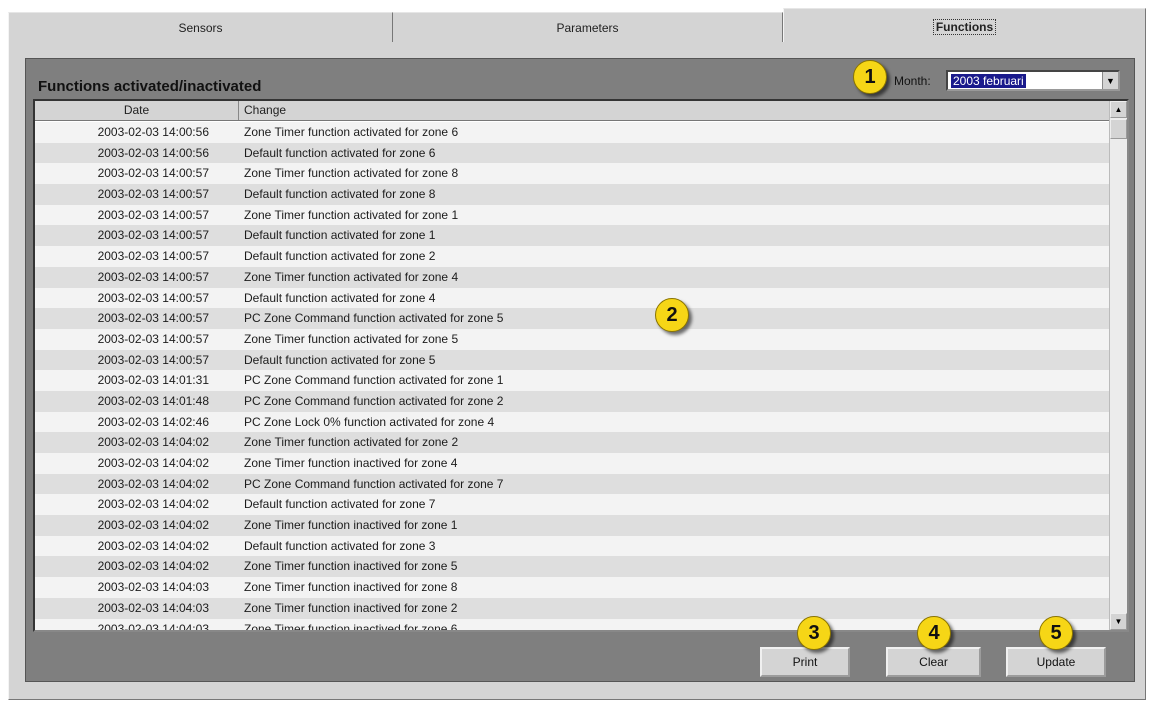 The width and height of the screenshot is (1150, 708). What do you see at coordinates (340, 359) in the screenshot?
I see `cell-change: Default function activated for zone 5` at bounding box center [340, 359].